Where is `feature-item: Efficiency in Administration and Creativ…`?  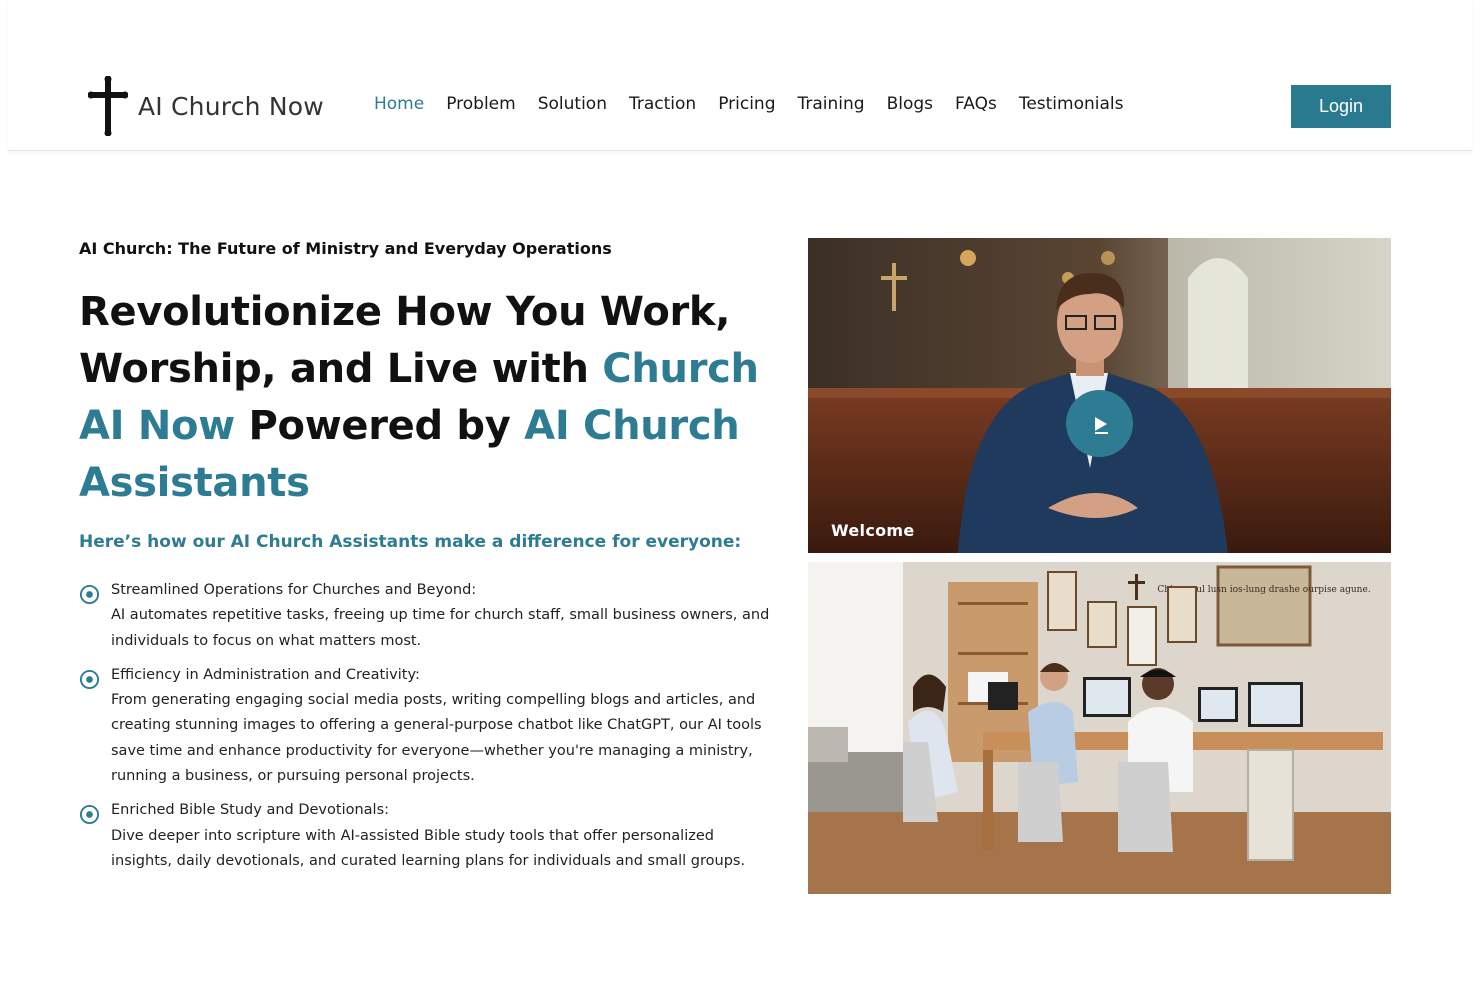 feature-item: Efficiency in Administration and Creativ… is located at coordinates (429, 726).